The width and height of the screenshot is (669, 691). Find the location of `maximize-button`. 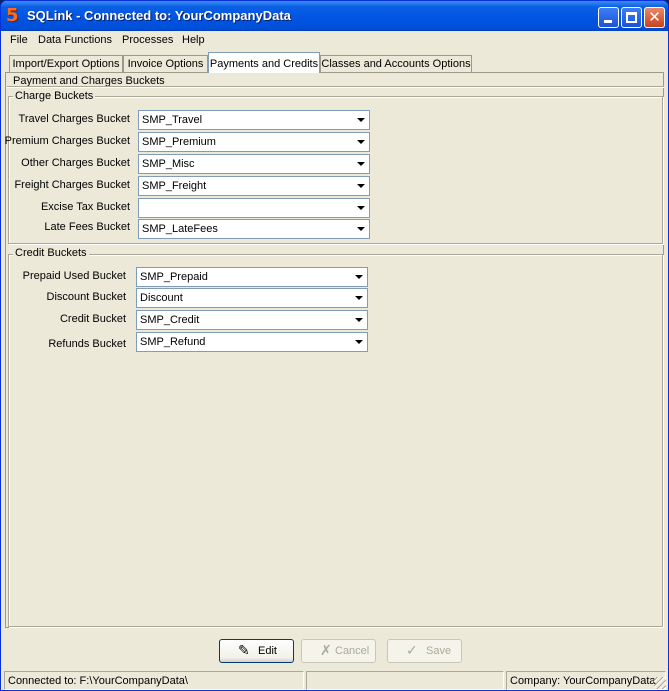

maximize-button is located at coordinates (631, 17).